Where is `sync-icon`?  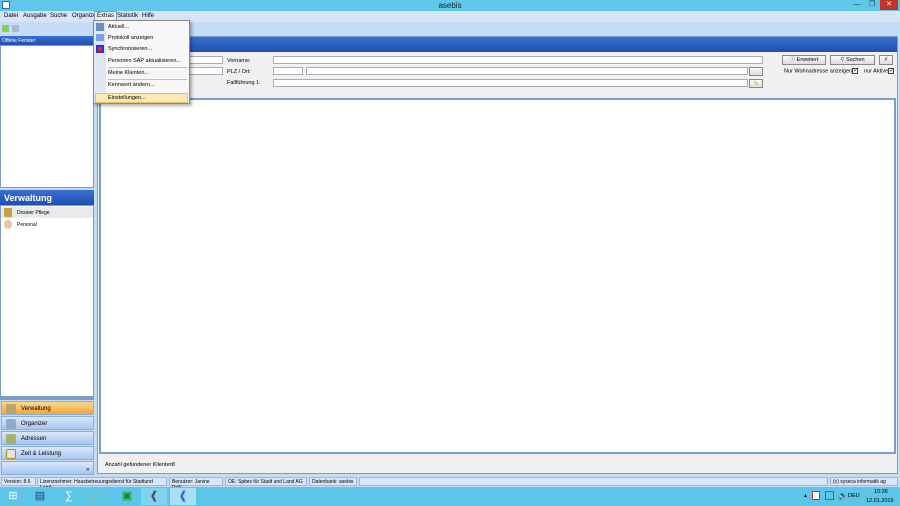
sync-icon is located at coordinates (100, 49).